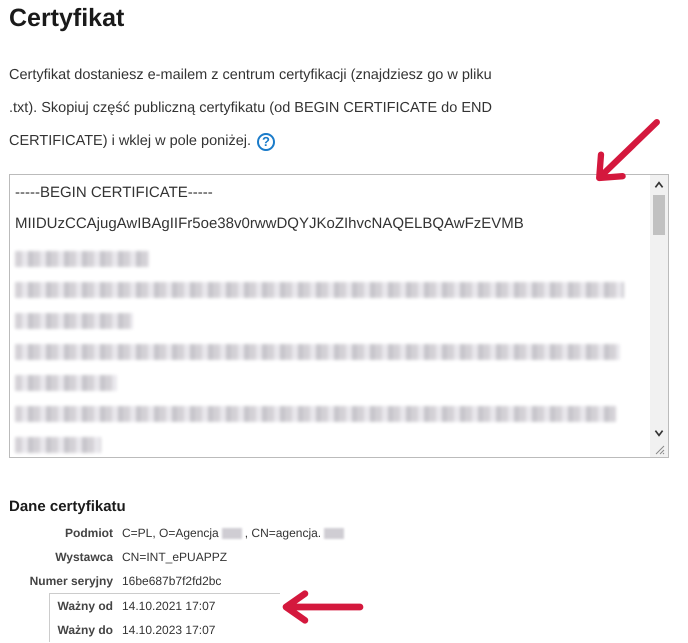 The width and height of the screenshot is (688, 643). What do you see at coordinates (170, 533) in the screenshot?
I see `field-value: C=PL, O=Agencja` at bounding box center [170, 533].